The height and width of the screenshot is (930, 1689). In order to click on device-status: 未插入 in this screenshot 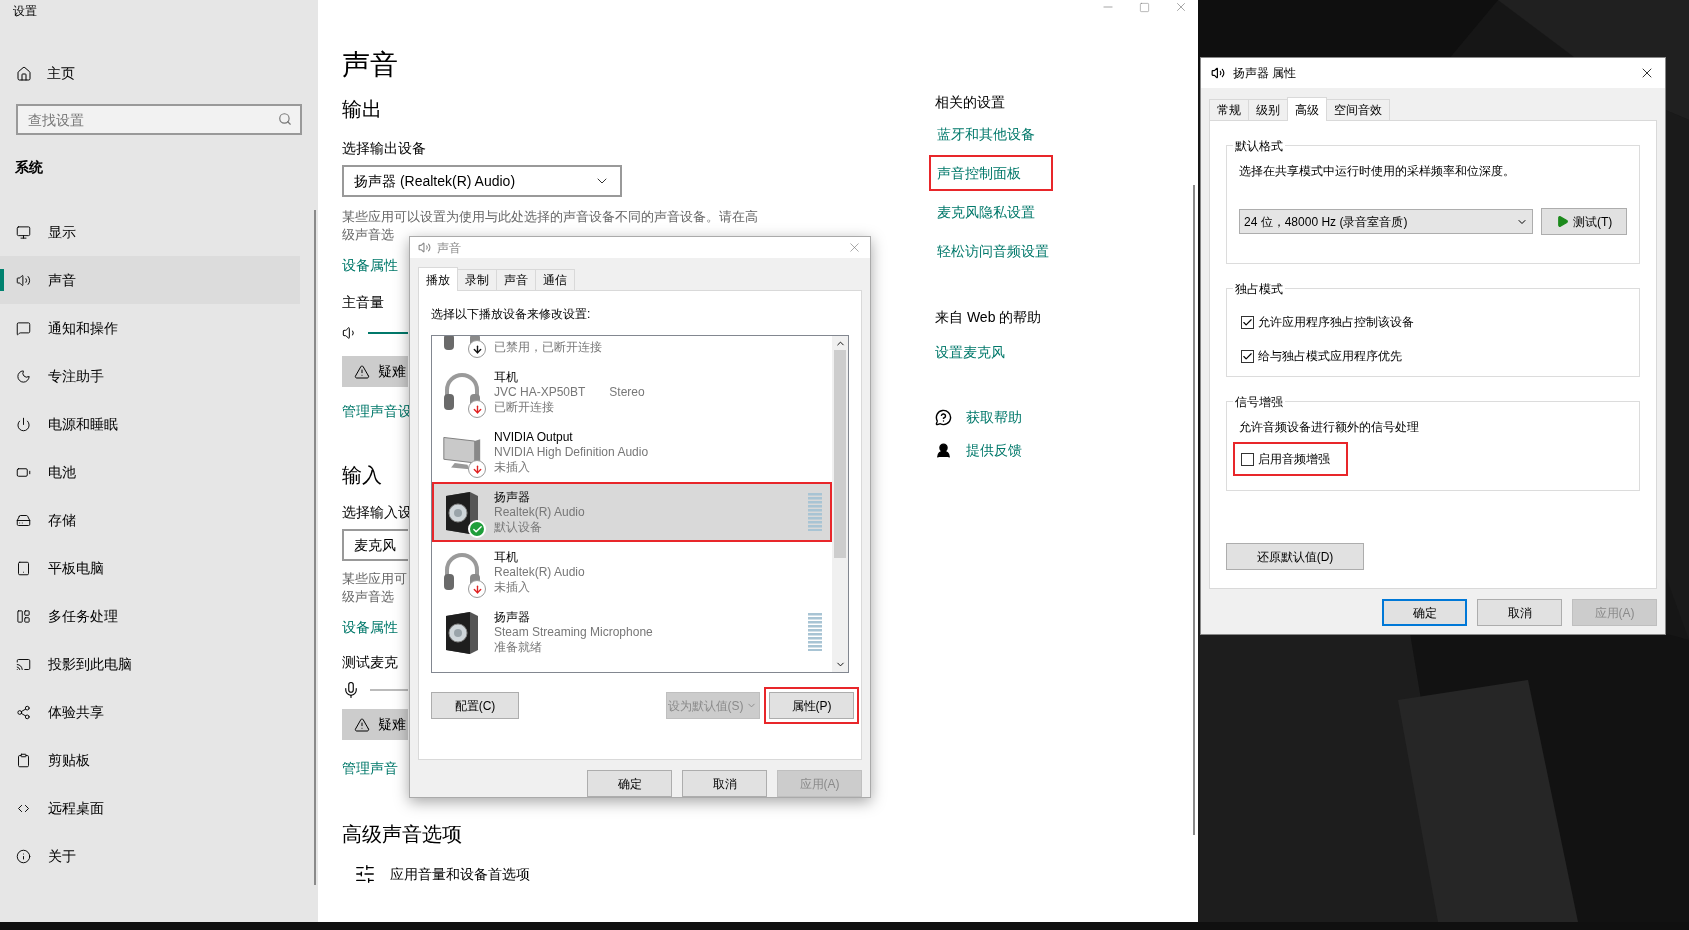, I will do `click(512, 587)`.